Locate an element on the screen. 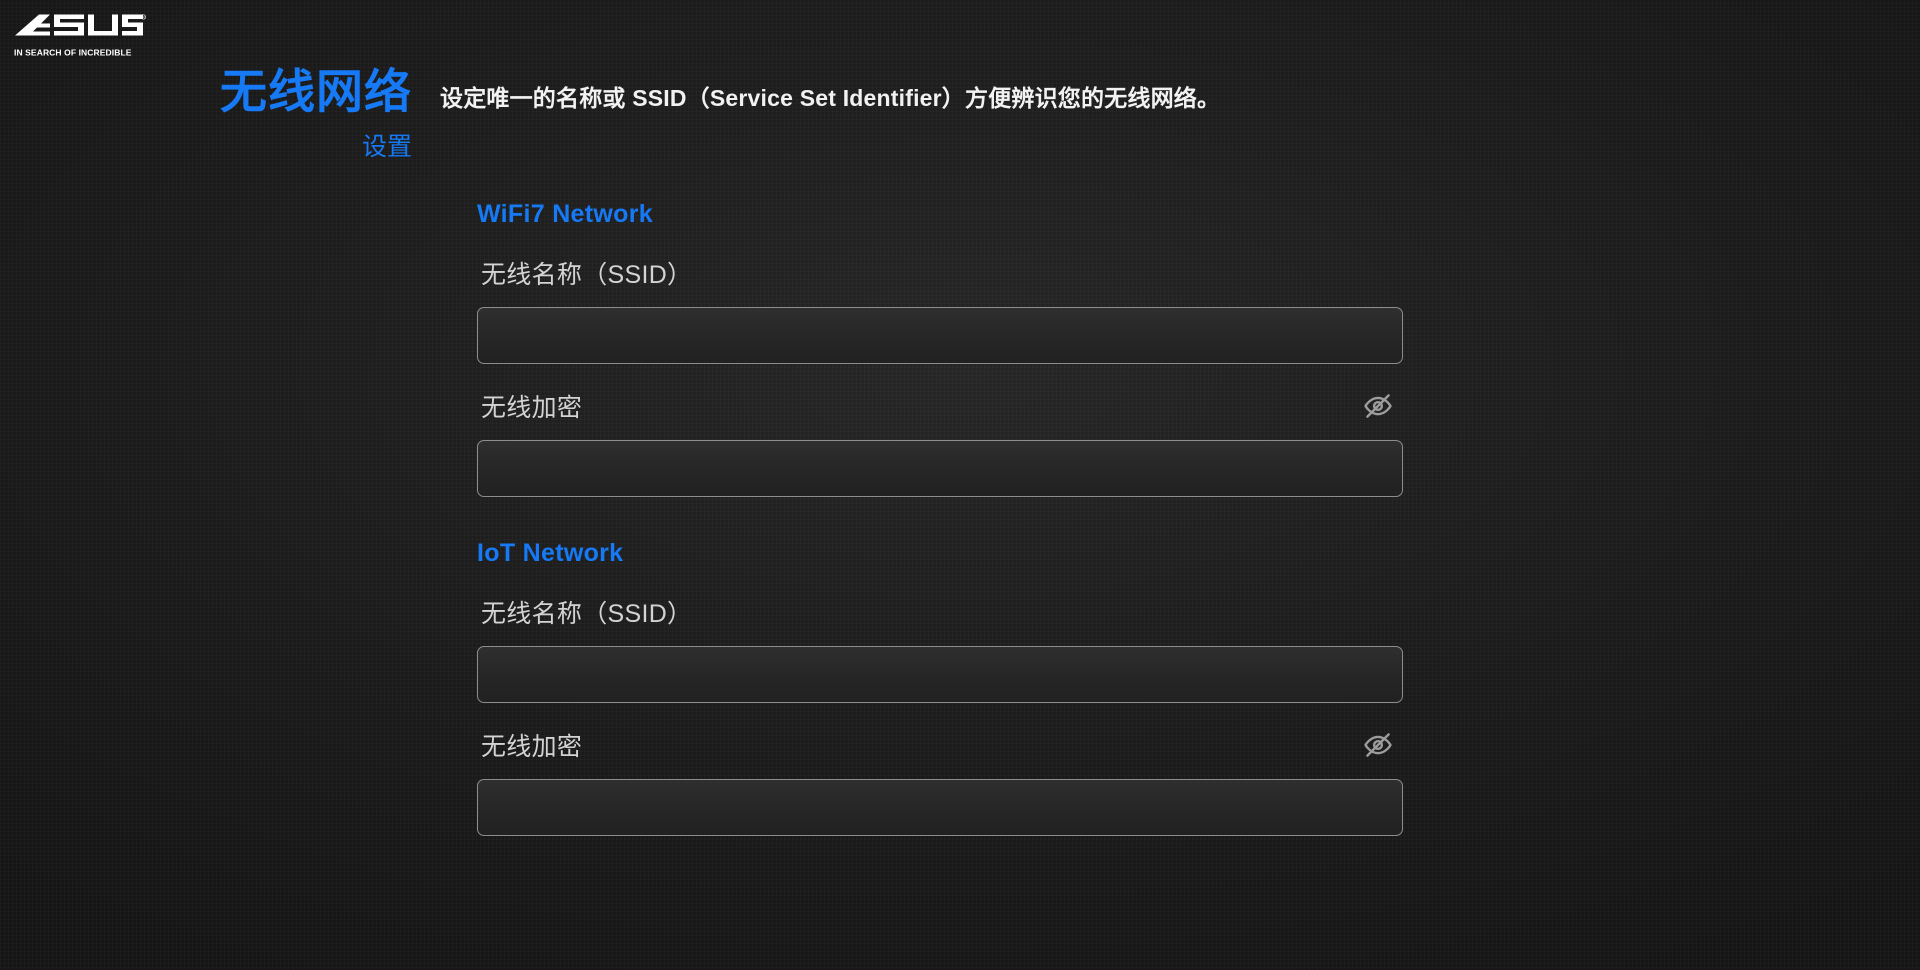 The height and width of the screenshot is (970, 1920). input-wifi7-ssid is located at coordinates (940, 335).